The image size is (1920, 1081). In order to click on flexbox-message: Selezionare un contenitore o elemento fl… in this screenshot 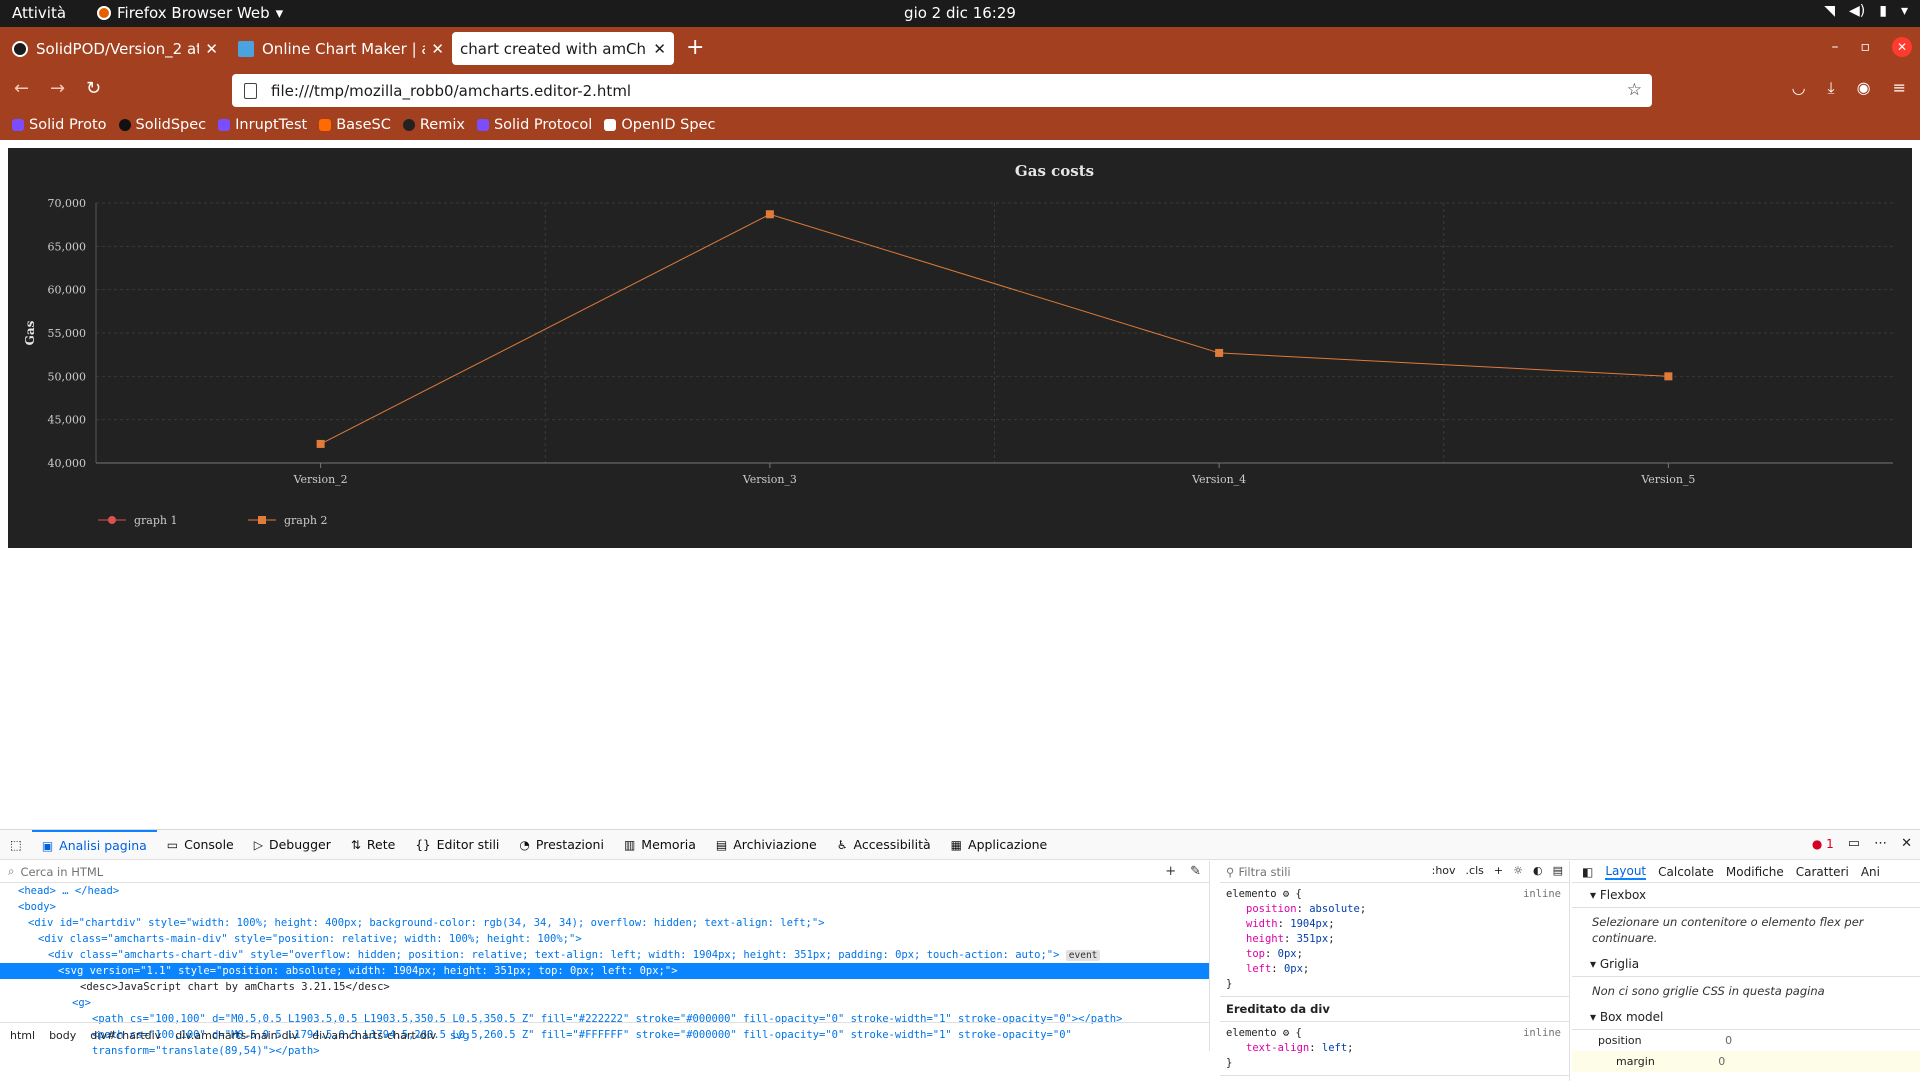, I will do `click(1728, 930)`.